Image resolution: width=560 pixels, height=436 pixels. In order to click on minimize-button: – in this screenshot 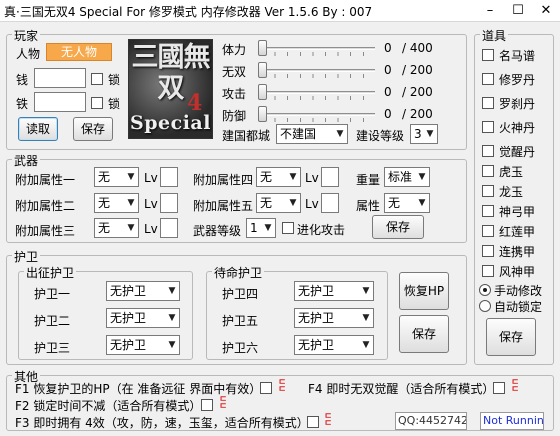, I will do `click(490, 11)`.